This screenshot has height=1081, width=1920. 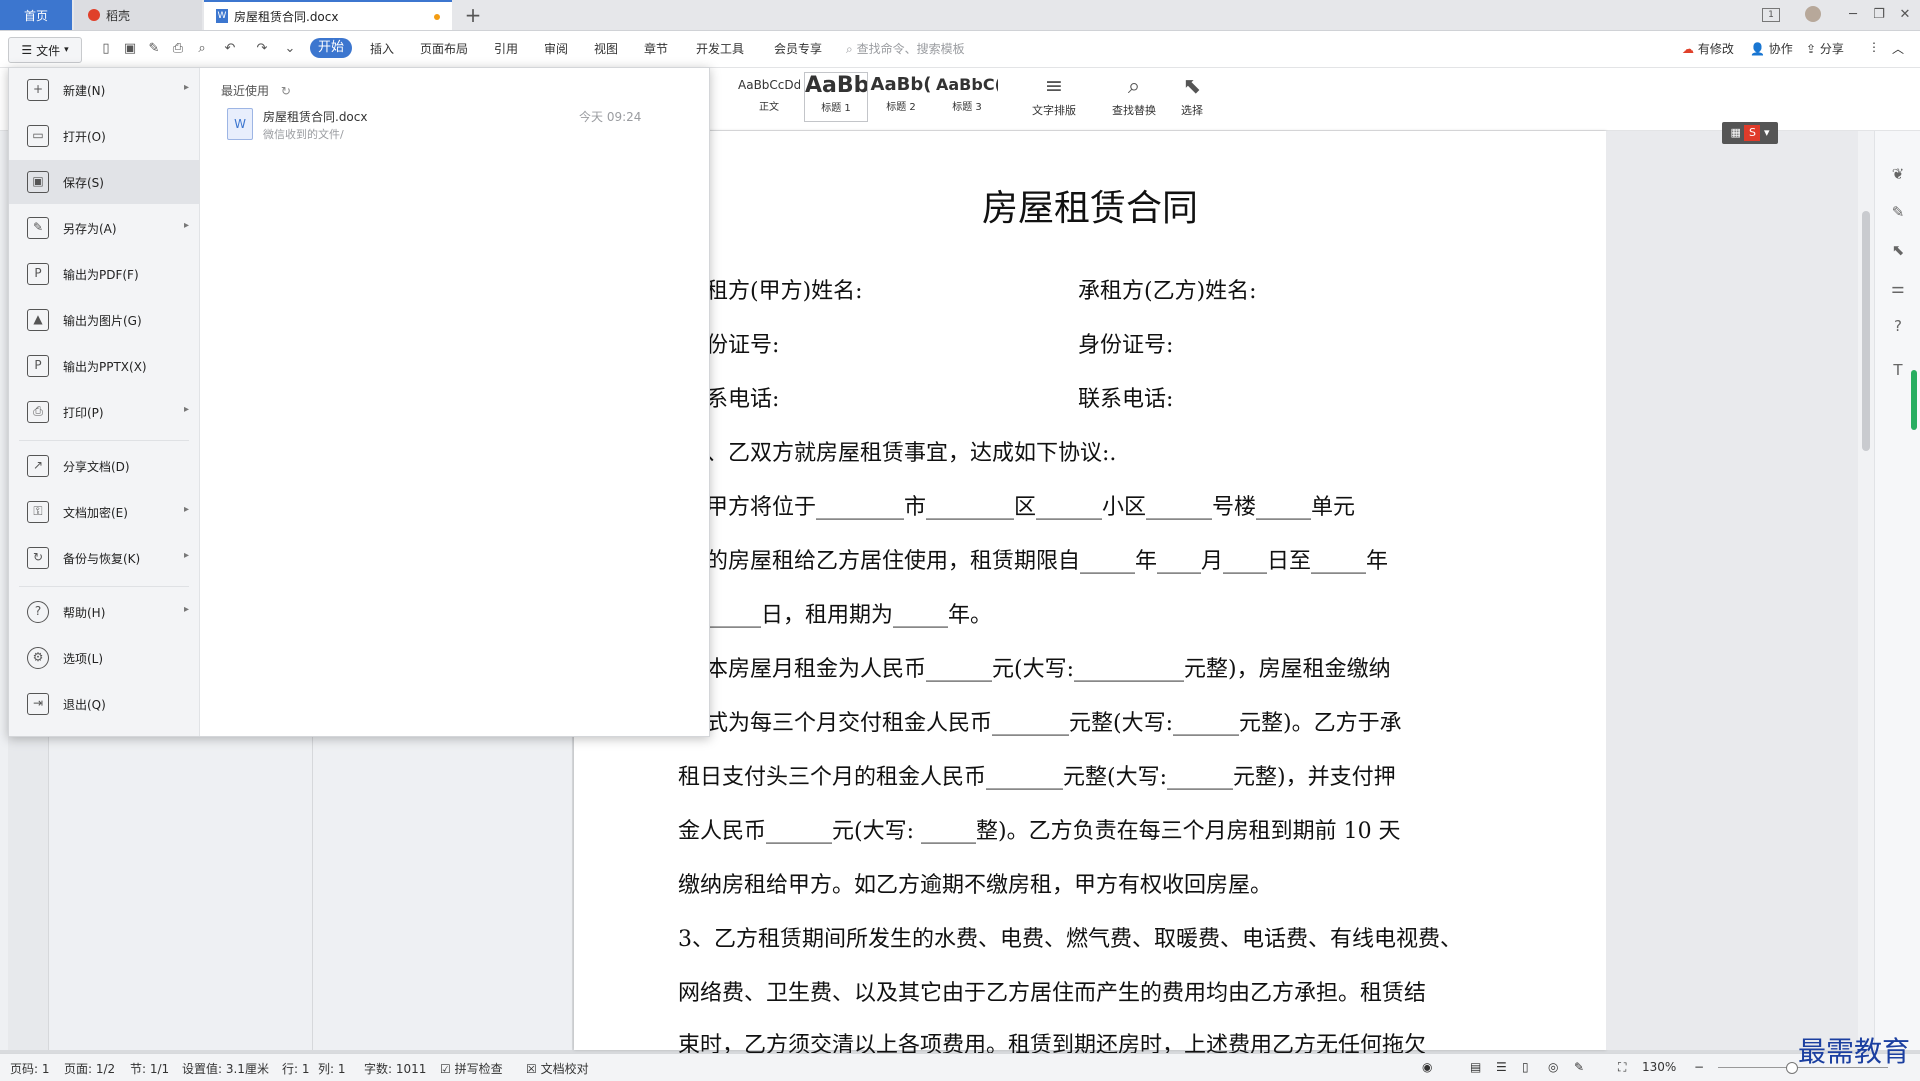 I want to click on tab-document: W 房屋租赁合同.docx, so click(x=328, y=15).